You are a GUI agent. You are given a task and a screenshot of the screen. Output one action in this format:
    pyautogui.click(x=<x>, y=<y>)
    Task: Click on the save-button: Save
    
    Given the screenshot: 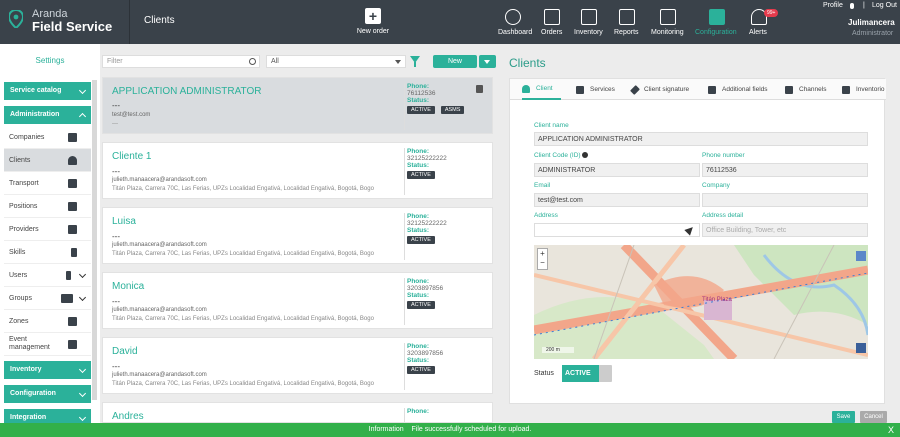 What is the action you would take?
    pyautogui.click(x=843, y=417)
    